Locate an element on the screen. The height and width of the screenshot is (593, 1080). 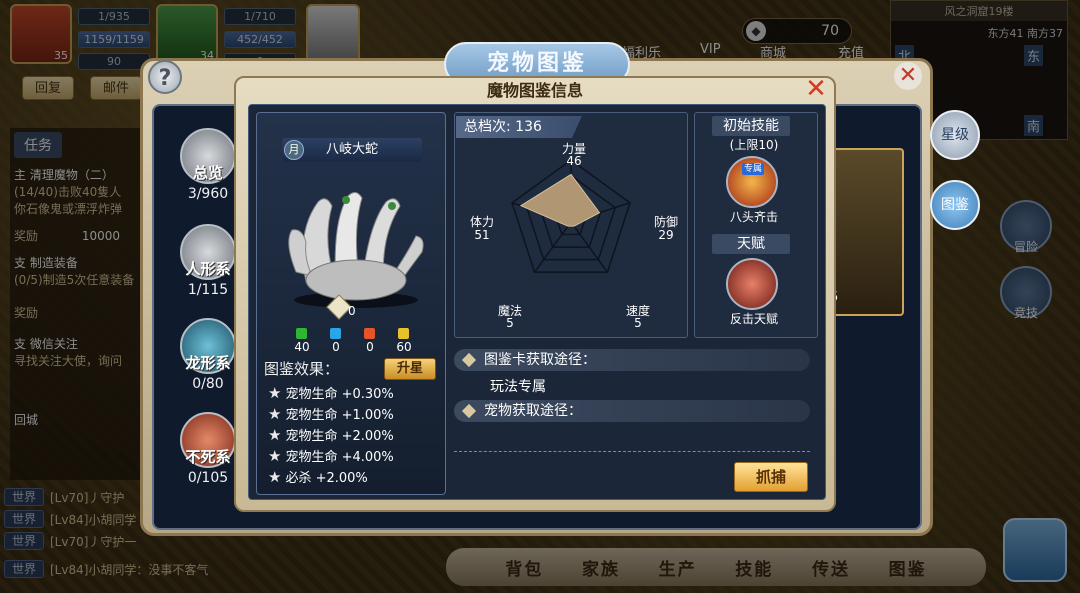
divider is located at coordinates (632, 451).